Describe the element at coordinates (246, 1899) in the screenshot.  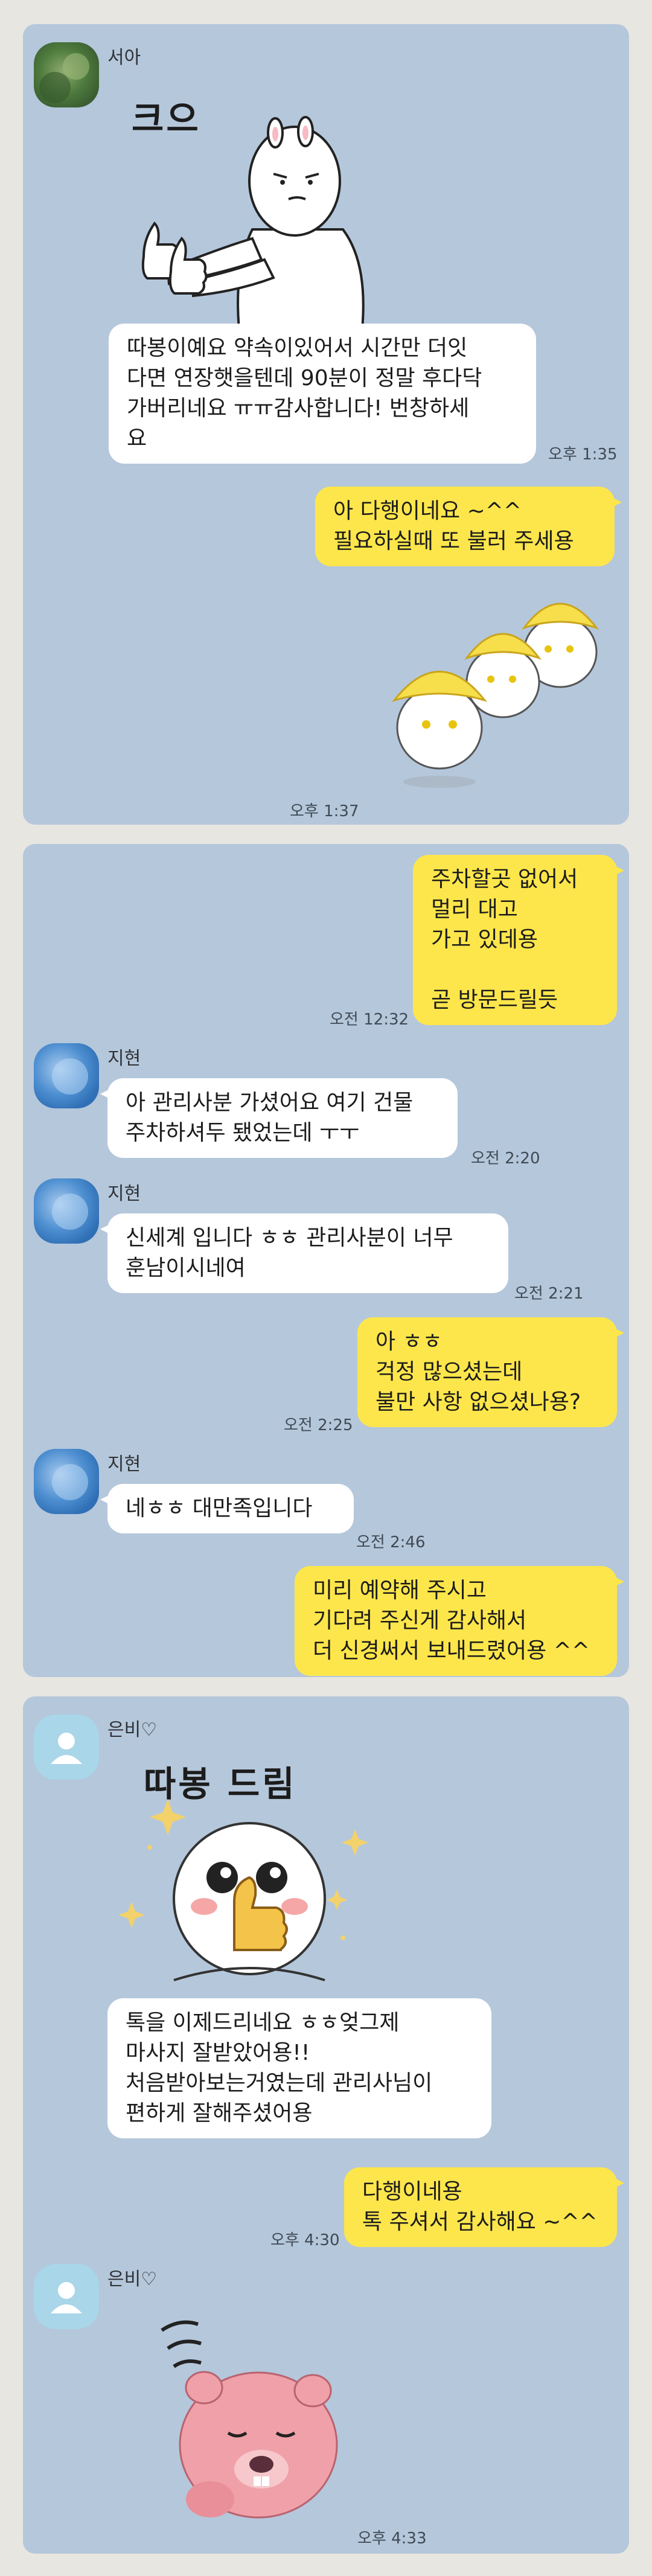
I see `thumbs-up-white-character-sticker` at that location.